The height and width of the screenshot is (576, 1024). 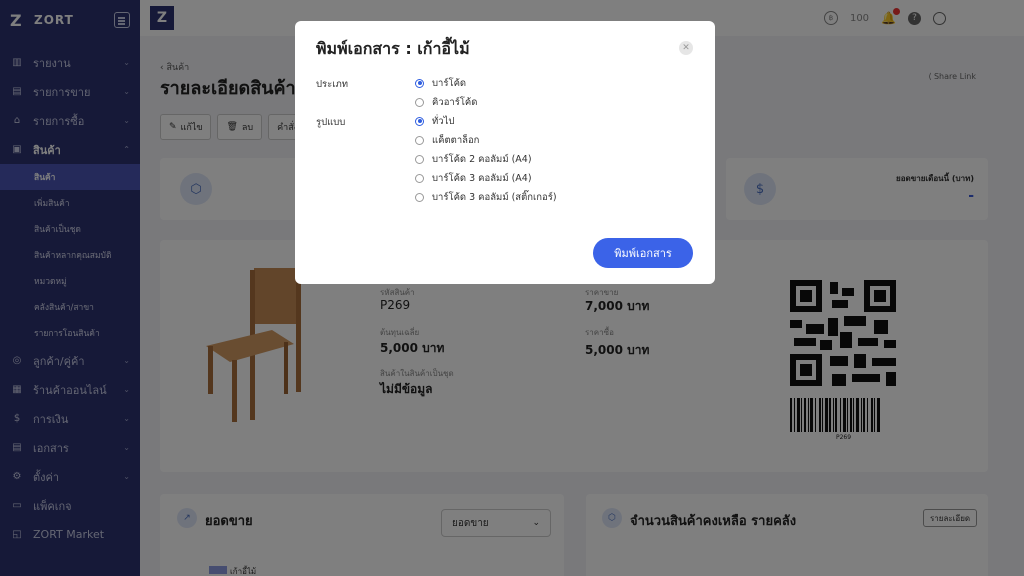 I want to click on radio-format-catalog: แค็ตตาล็อก, so click(x=447, y=140).